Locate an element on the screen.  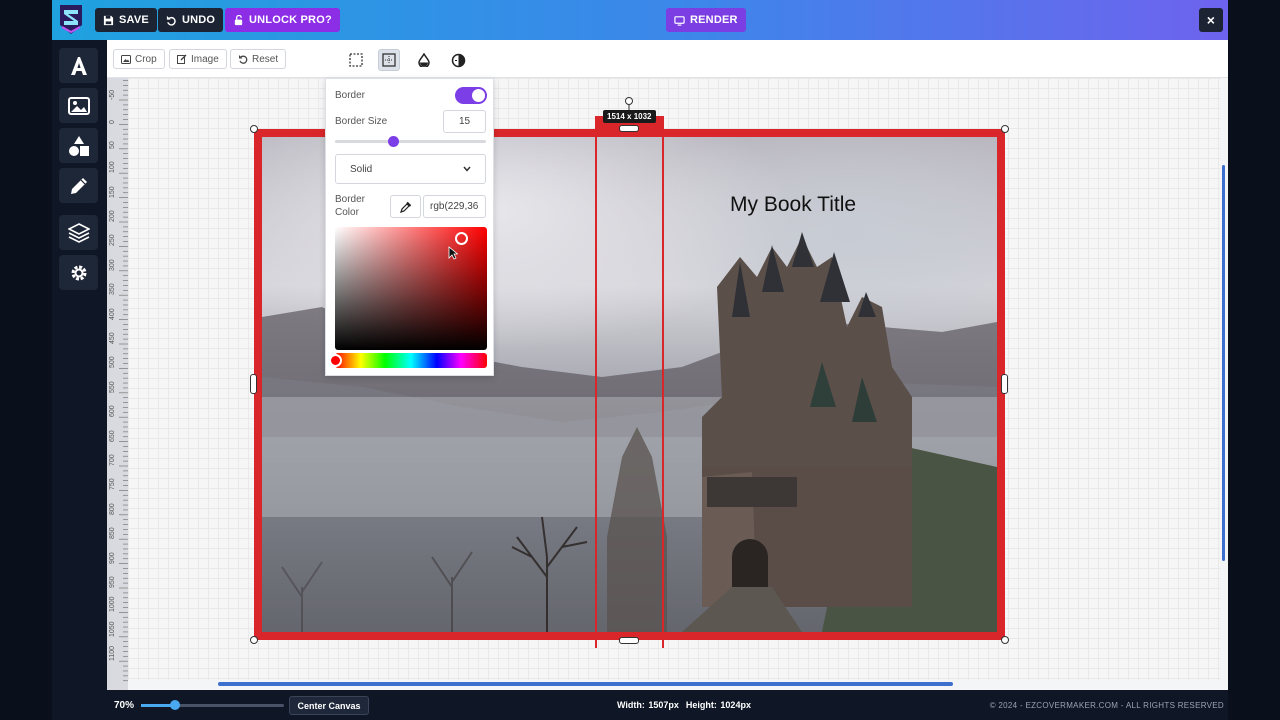
canvas-dimensions: Width: 1507px Height: 1024px is located at coordinates (684, 705).